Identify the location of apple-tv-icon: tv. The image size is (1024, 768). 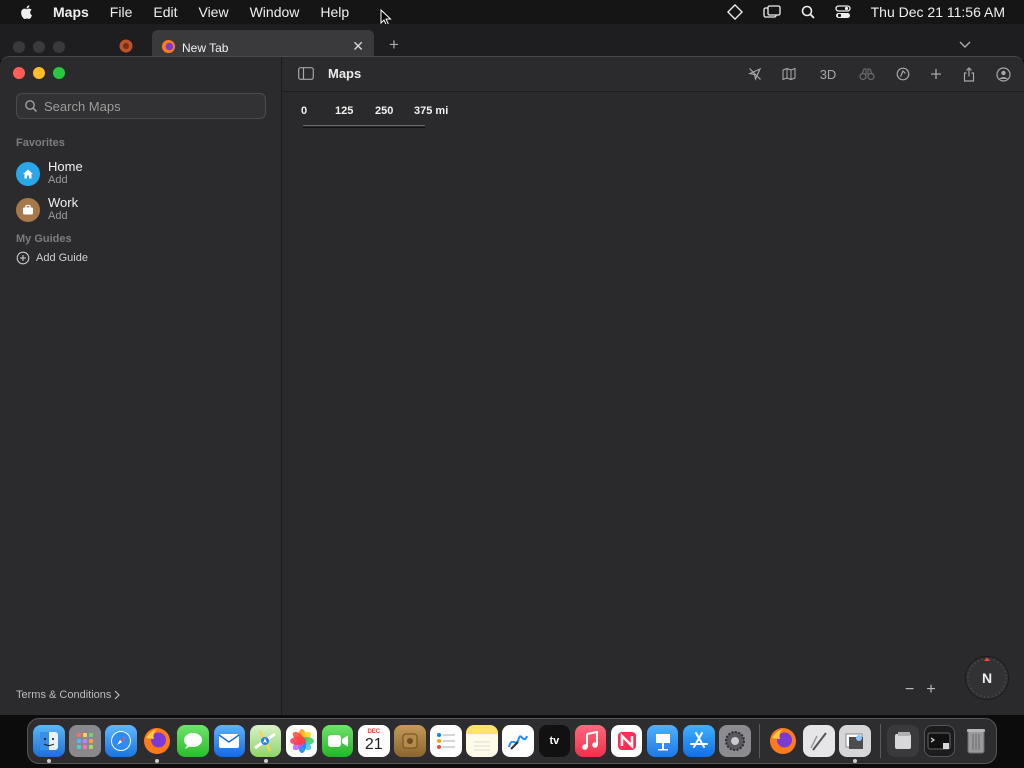
(554, 741).